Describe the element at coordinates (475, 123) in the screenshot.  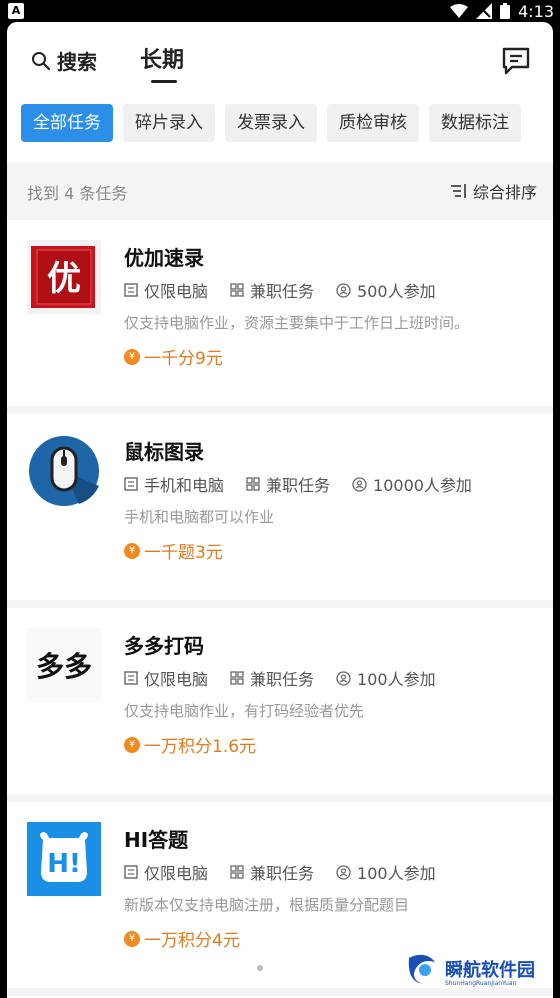
I see `chip-data-labeling: 数据标注` at that location.